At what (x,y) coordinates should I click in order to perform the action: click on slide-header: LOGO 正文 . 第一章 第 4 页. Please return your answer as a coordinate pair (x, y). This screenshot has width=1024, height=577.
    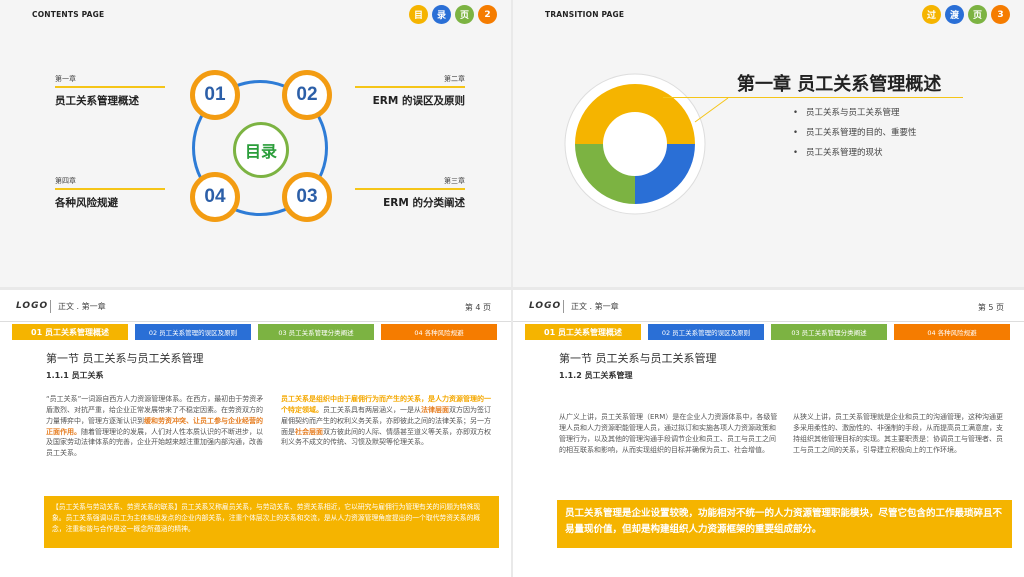
    Looking at the image, I should click on (255, 306).